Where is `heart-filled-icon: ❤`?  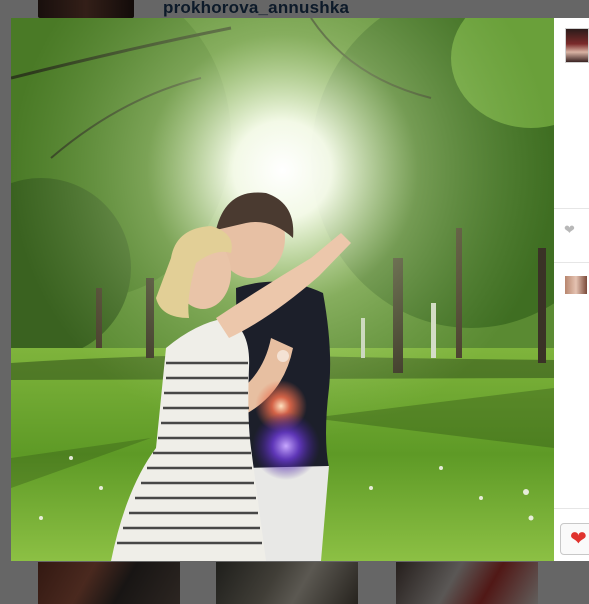
heart-filled-icon: ❤ is located at coordinates (578, 539).